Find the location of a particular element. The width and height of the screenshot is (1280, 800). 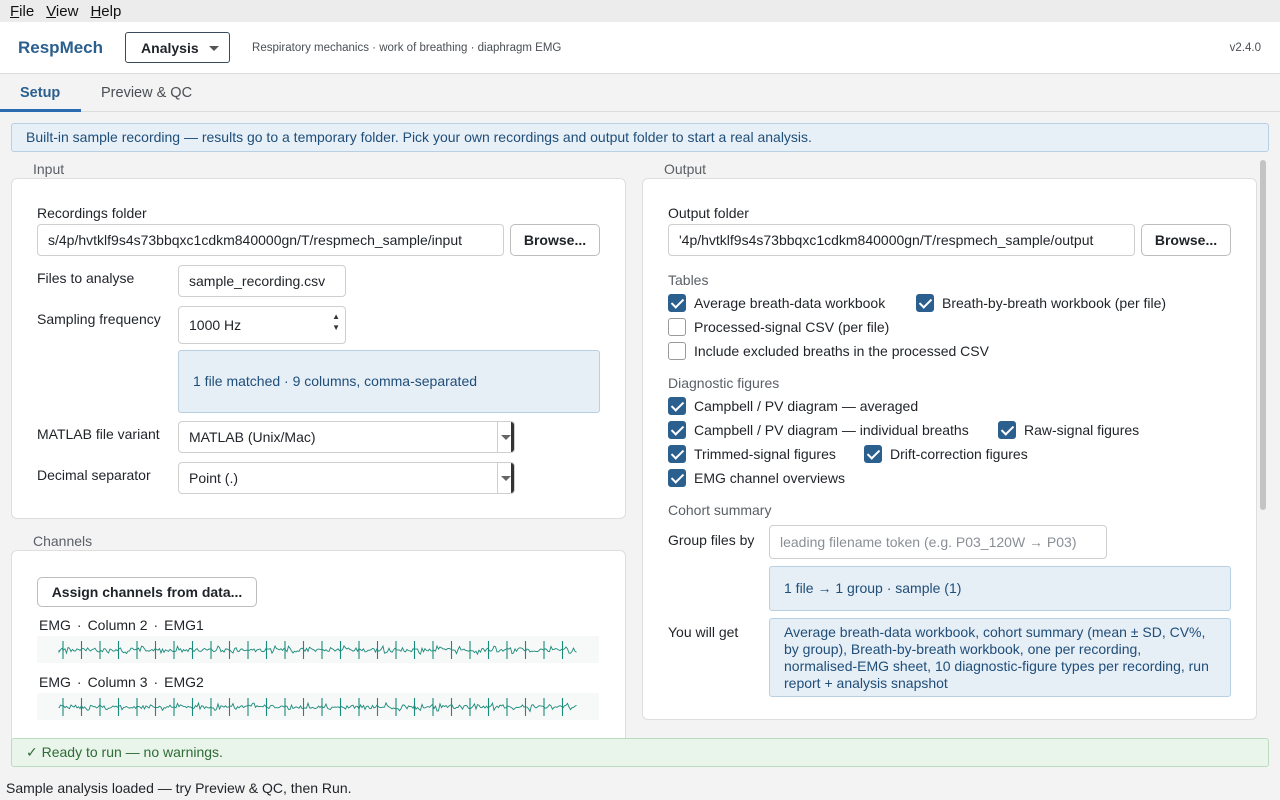

tables-heading: Tables is located at coordinates (688, 280).